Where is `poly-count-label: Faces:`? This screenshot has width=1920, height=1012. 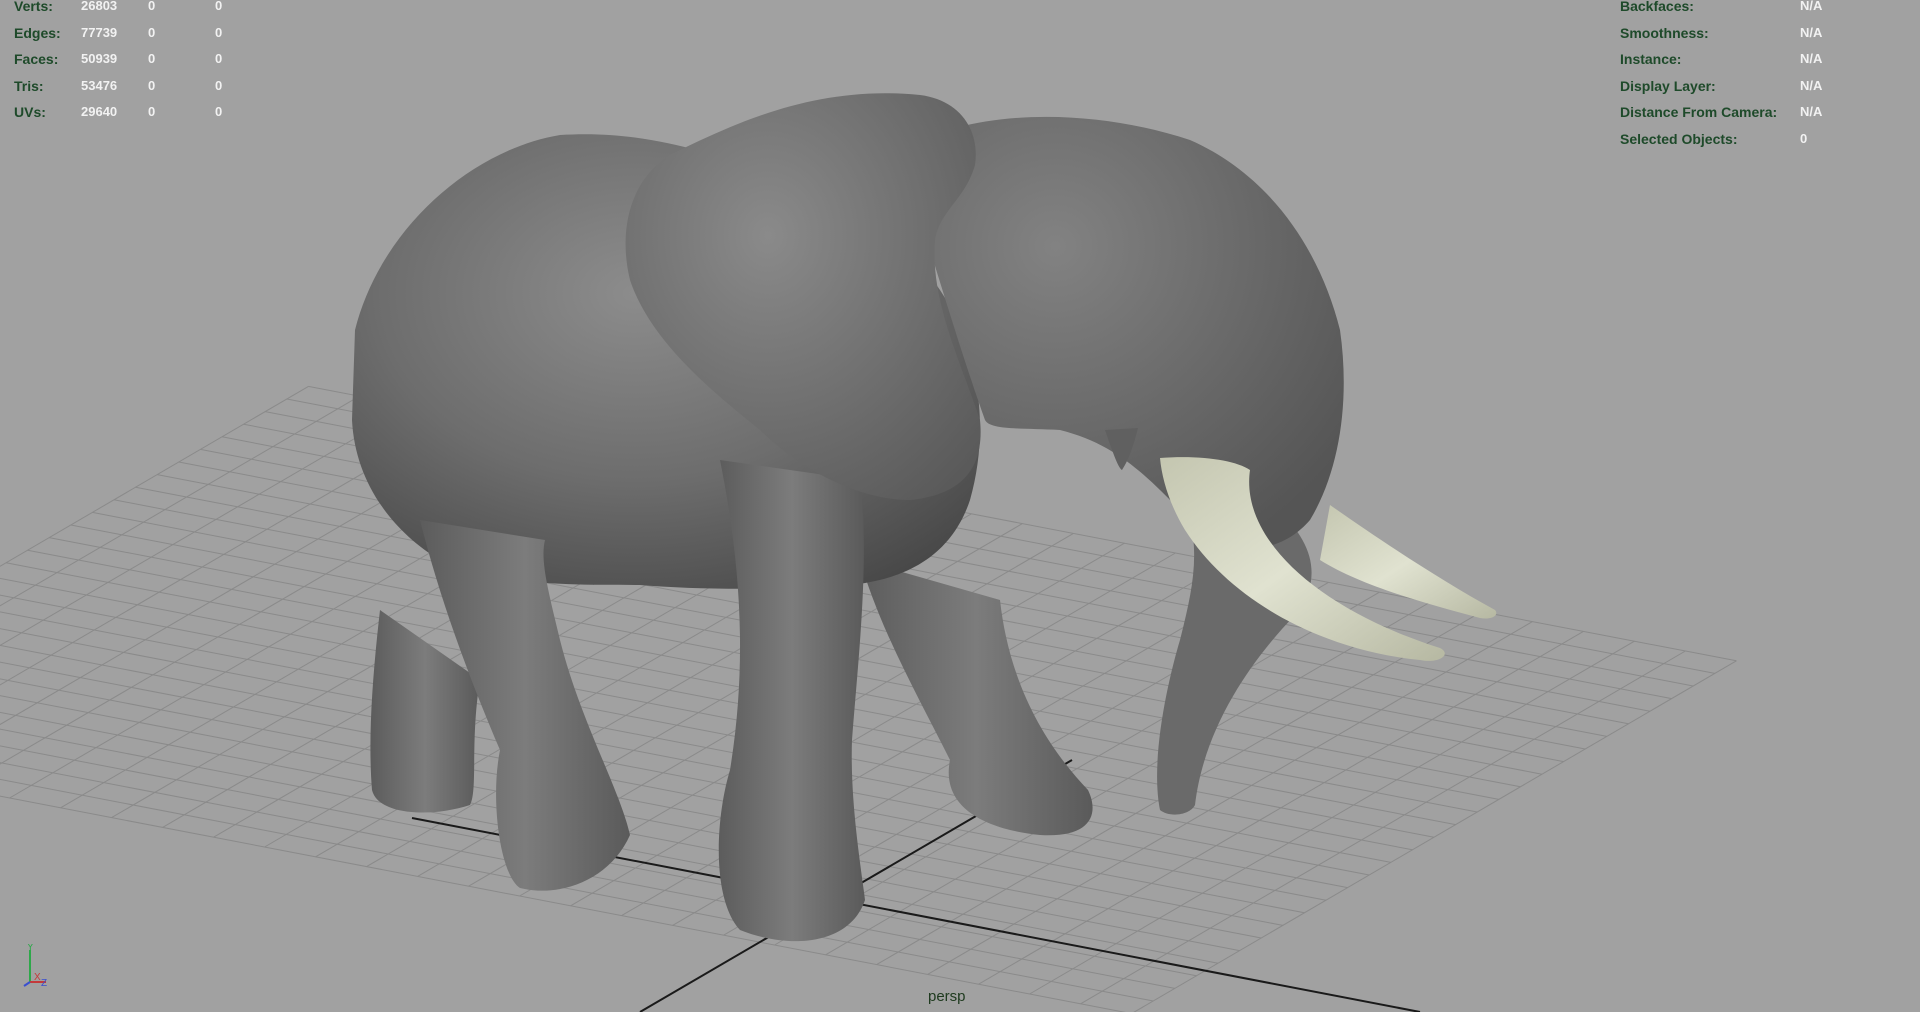 poly-count-label: Faces: is located at coordinates (36, 59).